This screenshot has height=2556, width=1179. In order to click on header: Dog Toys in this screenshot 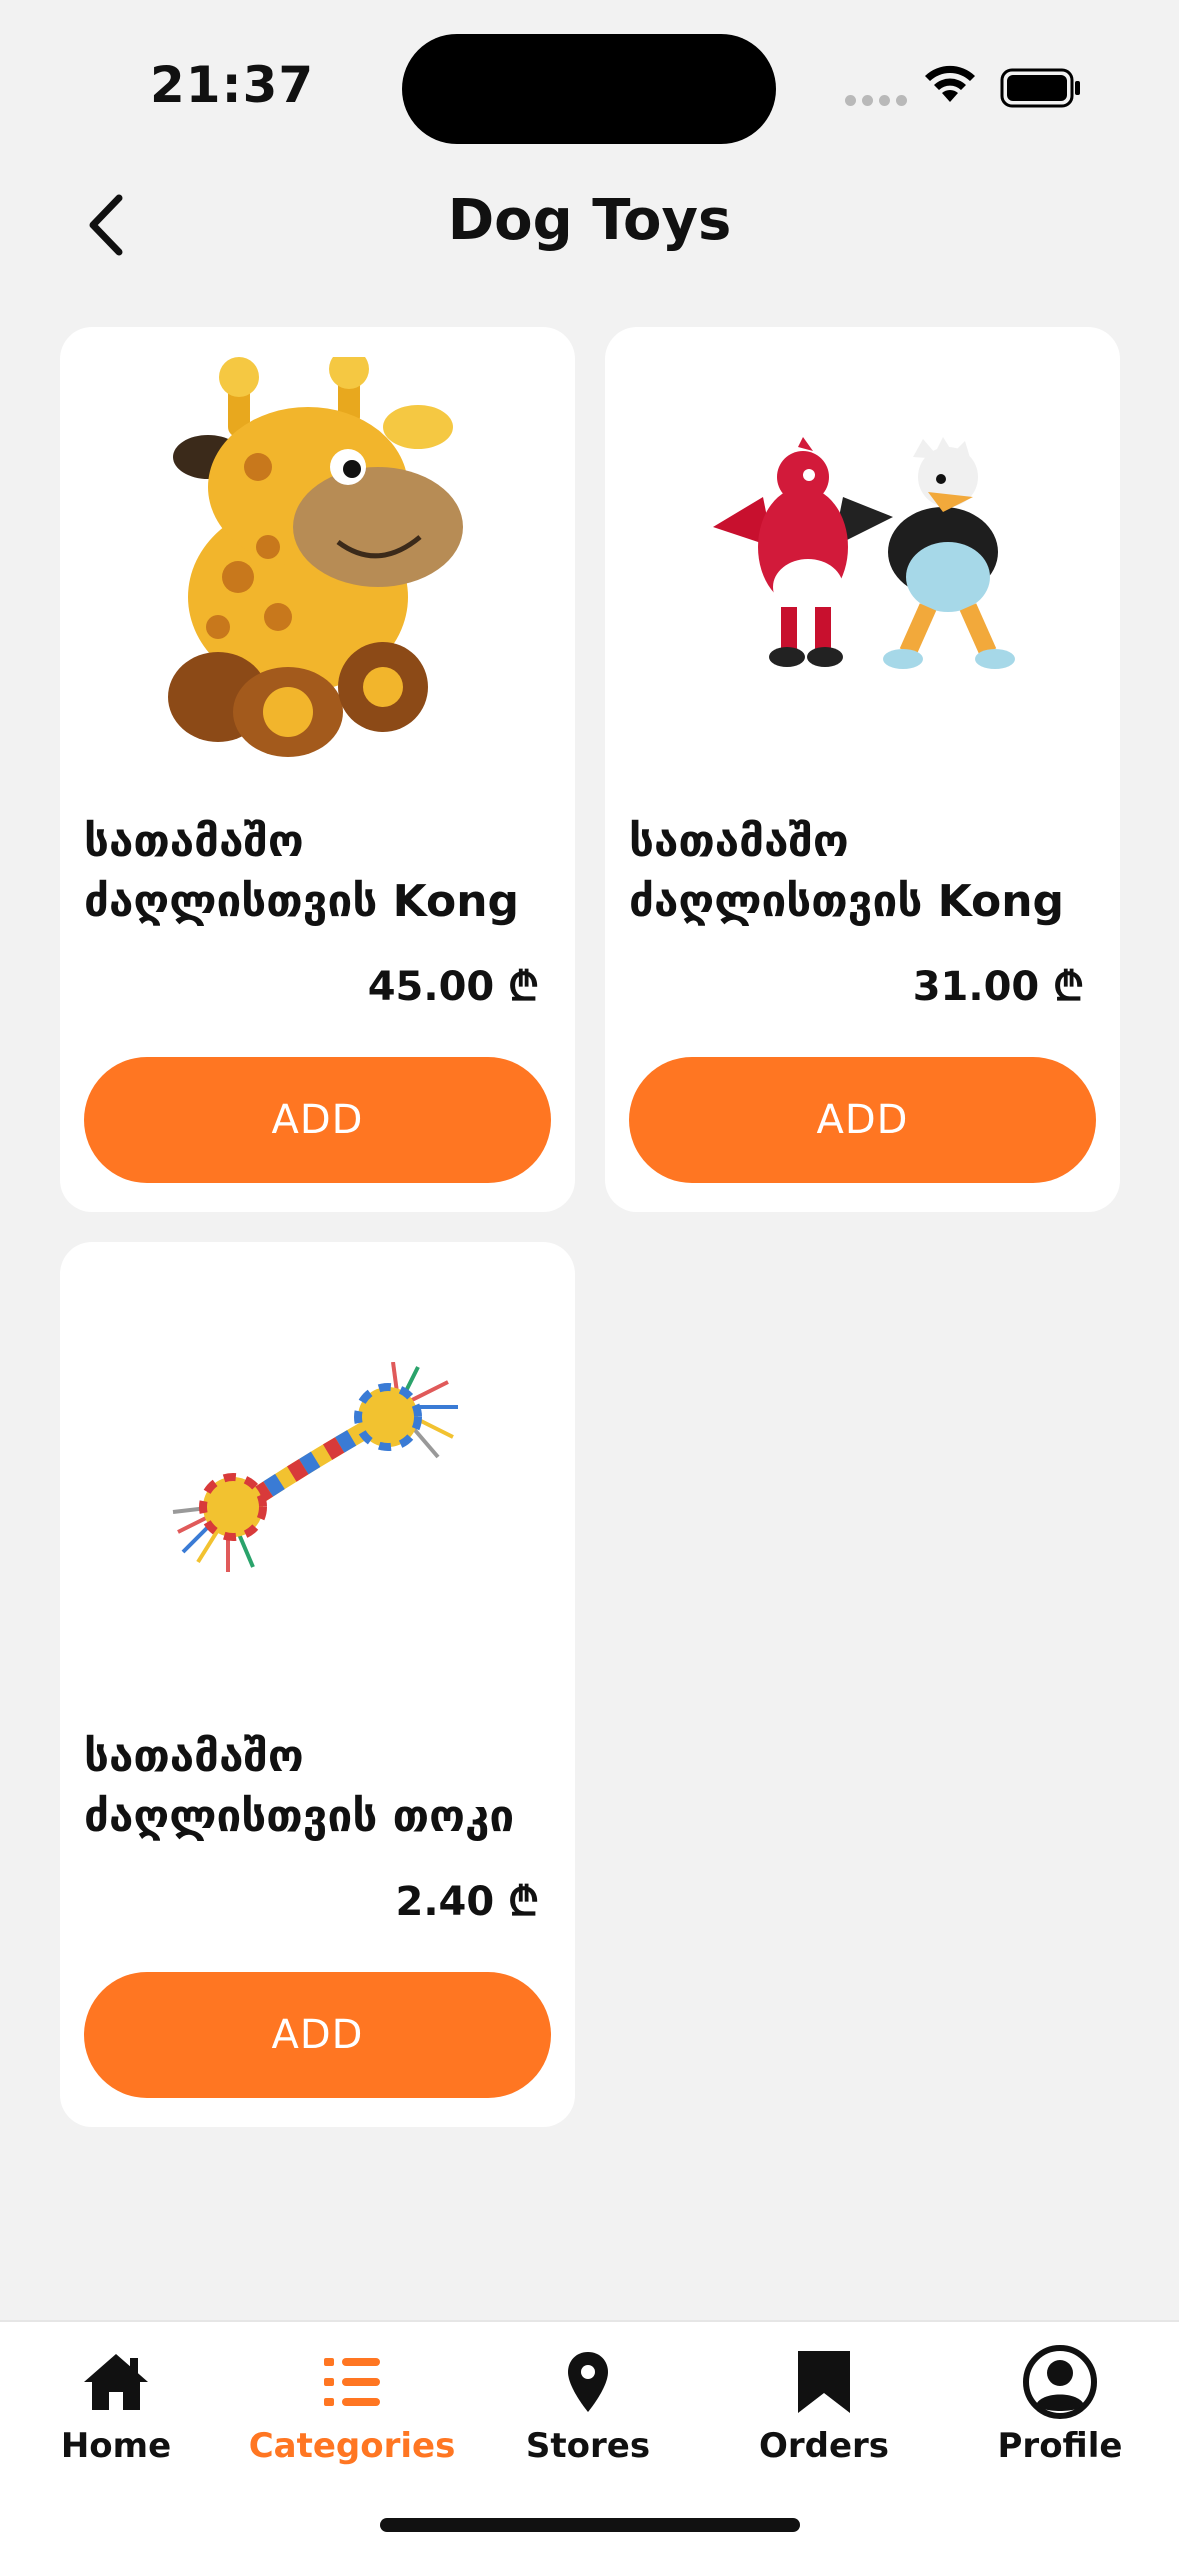, I will do `click(589, 230)`.